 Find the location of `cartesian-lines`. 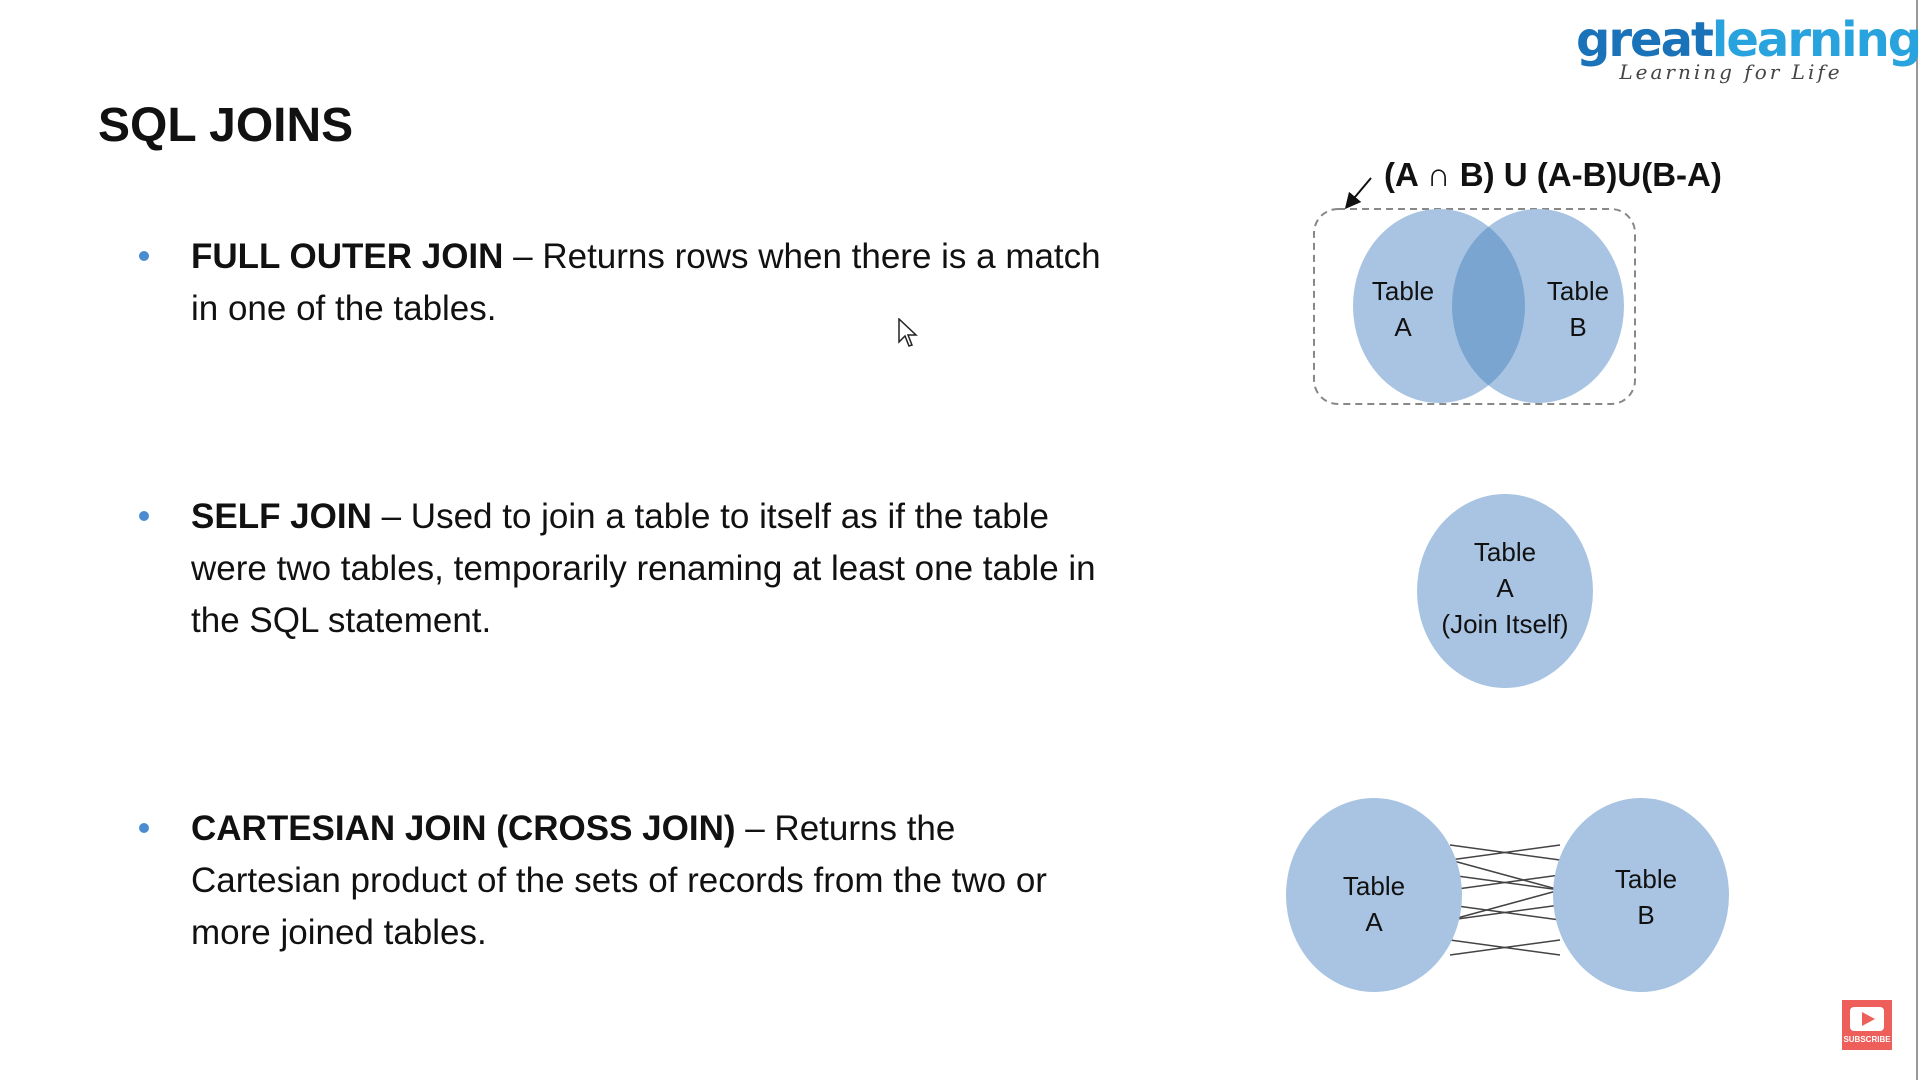

cartesian-lines is located at coordinates (1505, 900).